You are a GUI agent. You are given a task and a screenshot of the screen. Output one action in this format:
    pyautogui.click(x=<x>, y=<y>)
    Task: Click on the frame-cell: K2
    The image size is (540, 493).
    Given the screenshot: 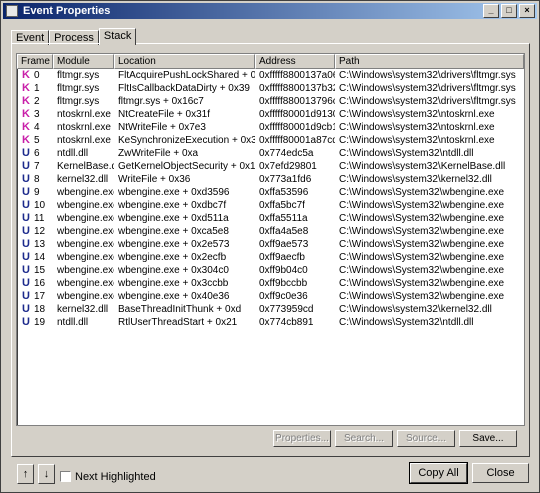 What is the action you would take?
    pyautogui.click(x=35, y=101)
    